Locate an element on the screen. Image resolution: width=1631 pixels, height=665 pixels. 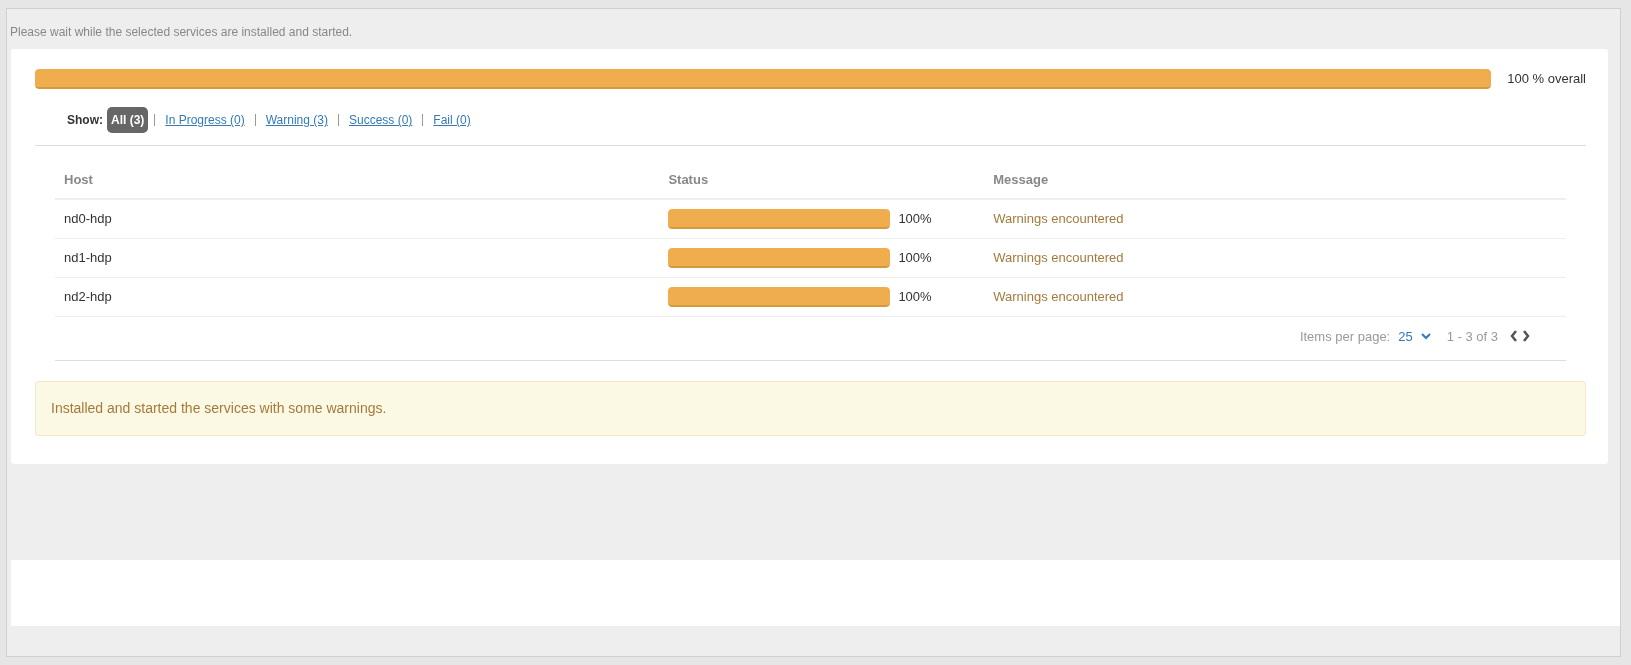
filter-link: All (3) is located at coordinates (128, 120).